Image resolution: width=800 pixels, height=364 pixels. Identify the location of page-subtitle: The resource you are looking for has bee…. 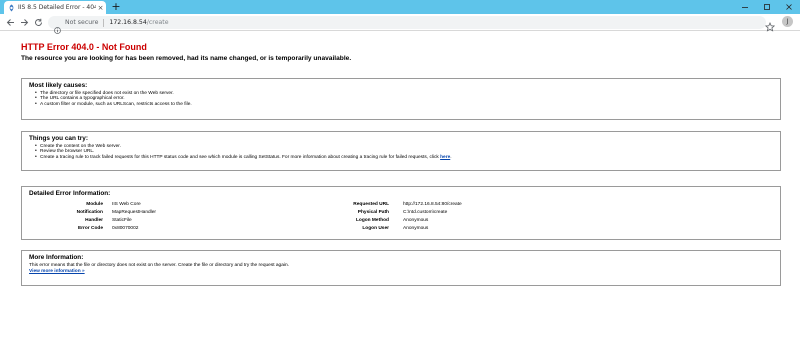
(186, 58).